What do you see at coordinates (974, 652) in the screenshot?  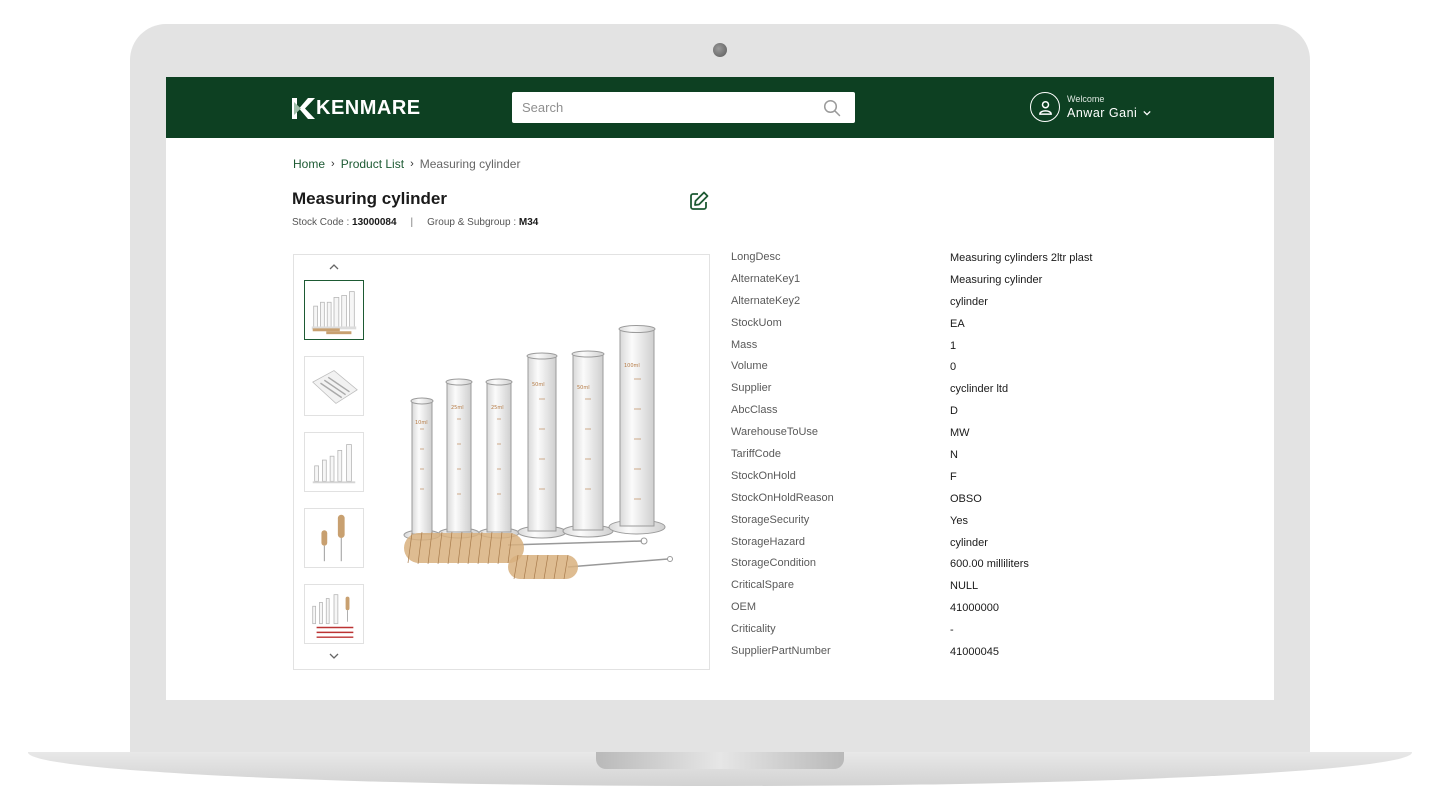 I see `detail-value: 41000045` at bounding box center [974, 652].